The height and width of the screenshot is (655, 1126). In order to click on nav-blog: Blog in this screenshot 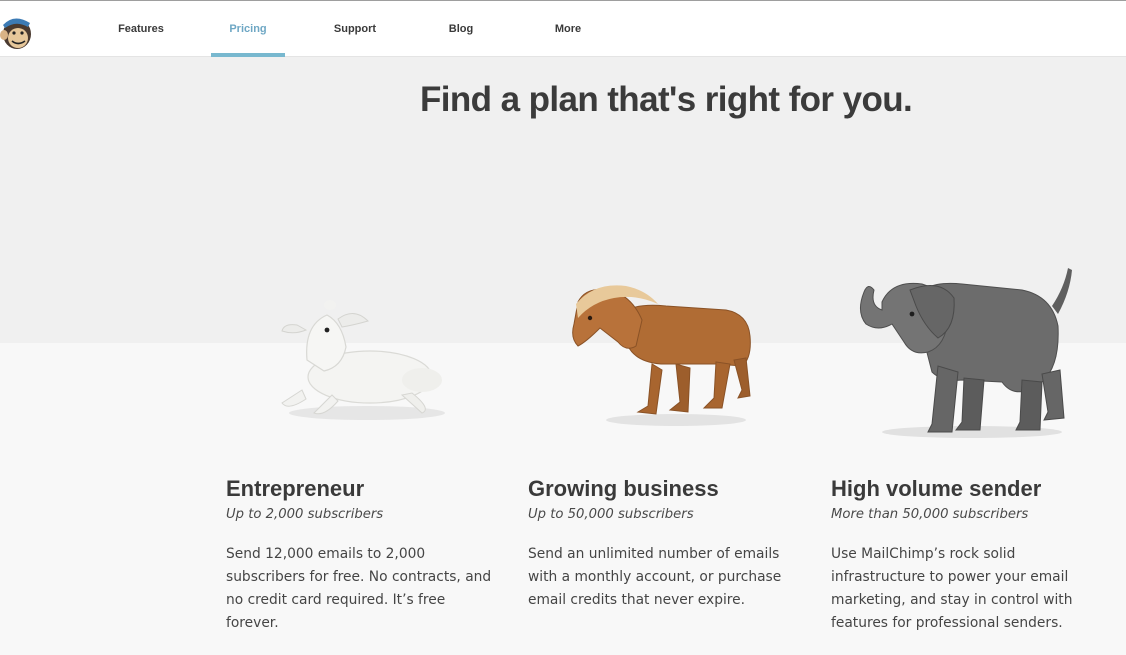, I will do `click(461, 29)`.